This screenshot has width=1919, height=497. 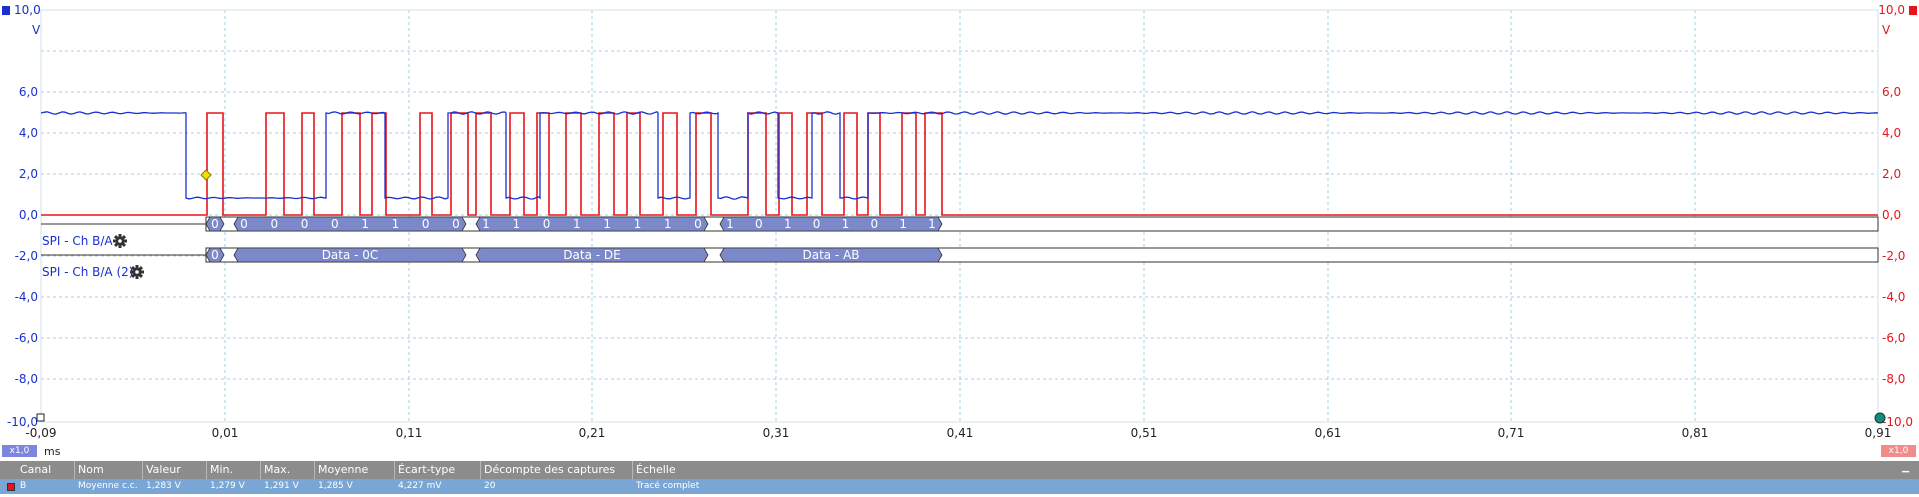 I want to click on time-axis-tick-label: 0,21, so click(x=592, y=433).